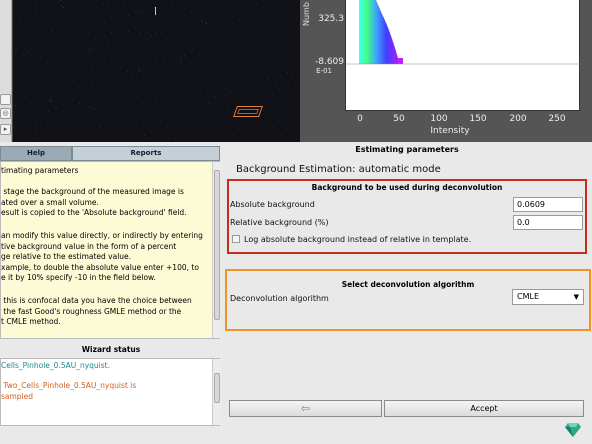 Image resolution: width=592 pixels, height=444 pixels. I want to click on help-scrollbar, so click(216, 250).